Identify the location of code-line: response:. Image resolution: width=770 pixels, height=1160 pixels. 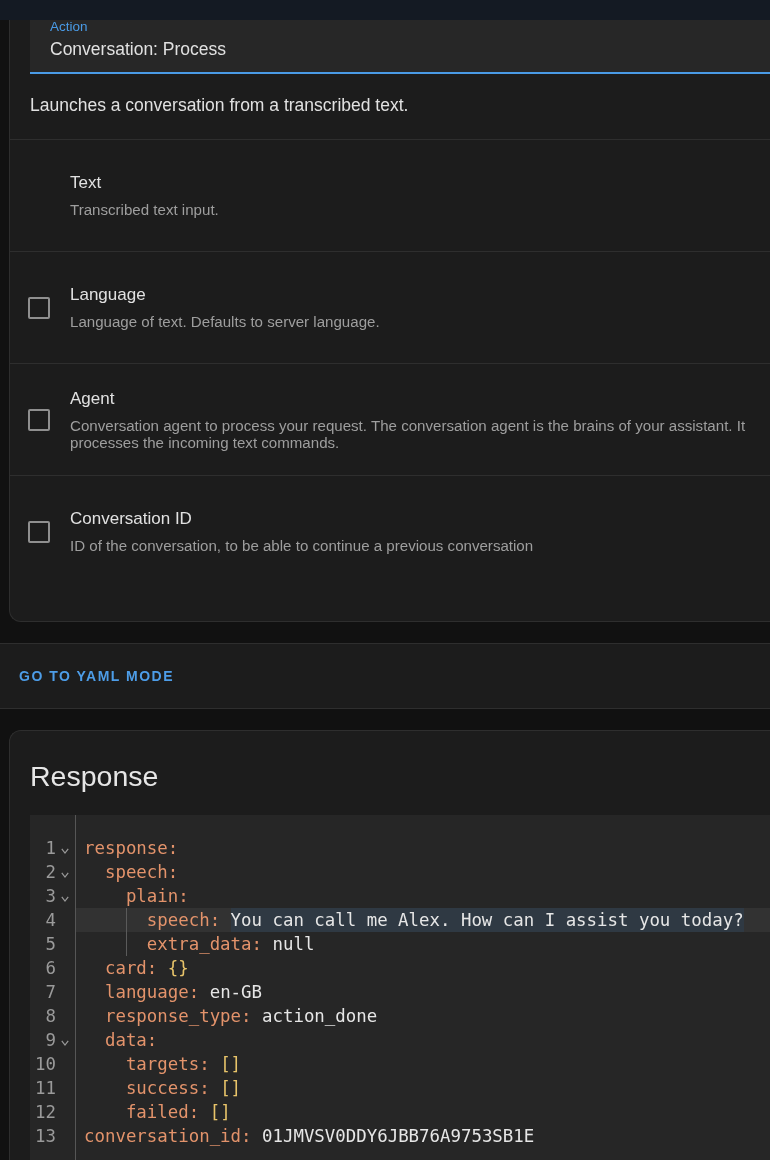
(131, 848).